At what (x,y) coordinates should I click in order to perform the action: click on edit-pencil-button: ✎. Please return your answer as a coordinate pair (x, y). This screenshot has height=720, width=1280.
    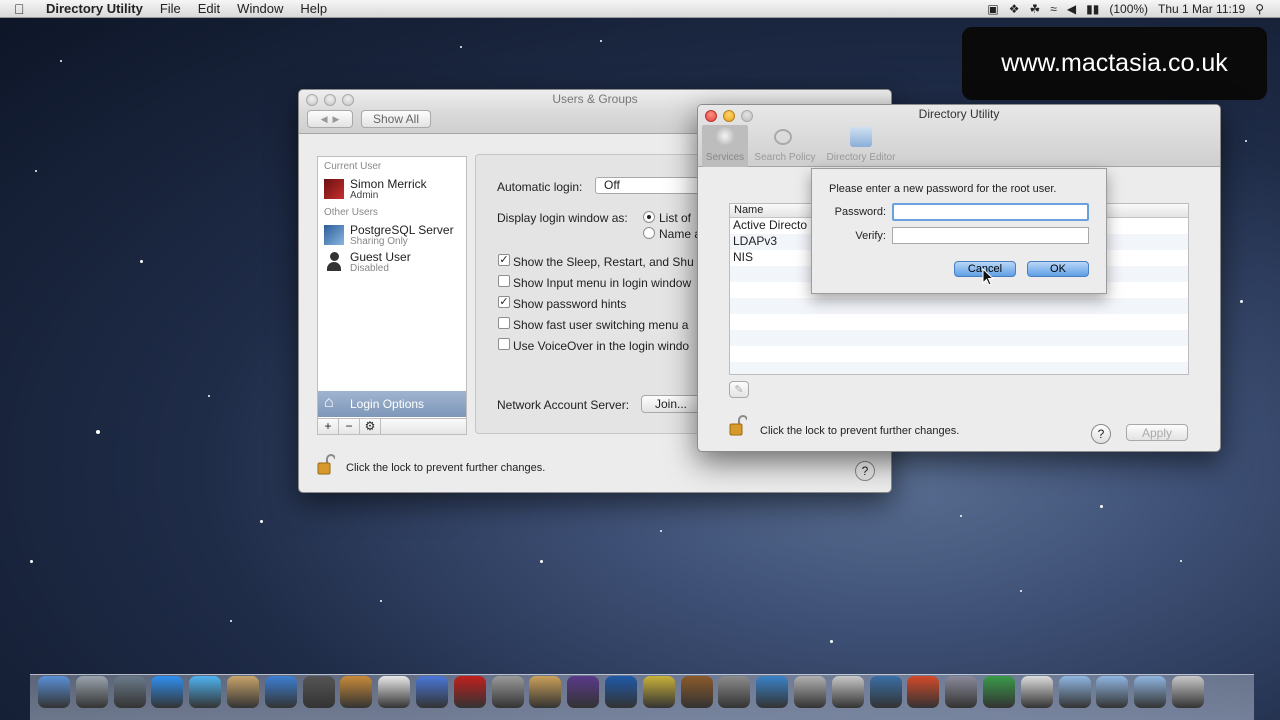
    Looking at the image, I should click on (739, 389).